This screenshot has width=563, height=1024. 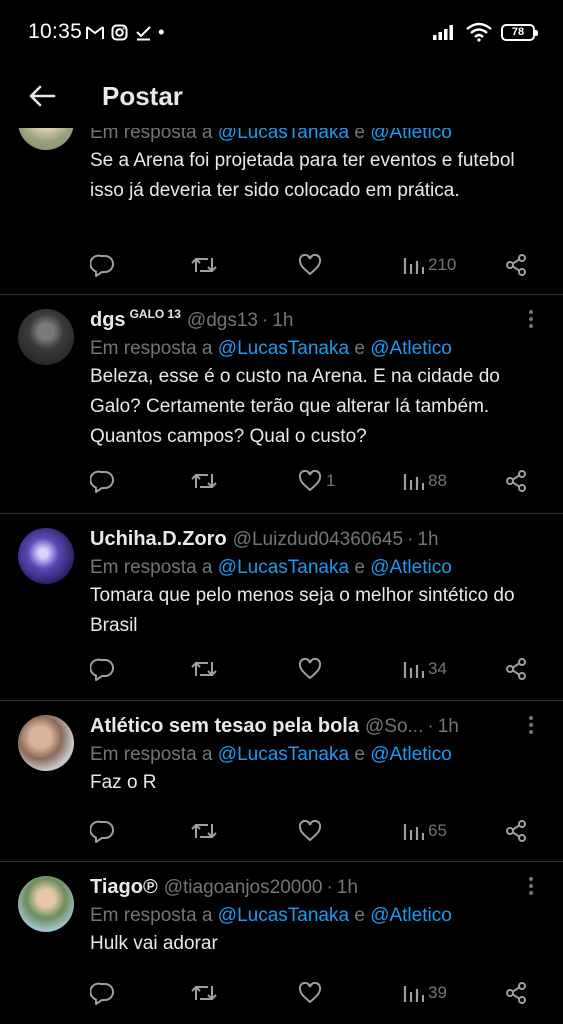 I want to click on gmail-icon, so click(x=95, y=32).